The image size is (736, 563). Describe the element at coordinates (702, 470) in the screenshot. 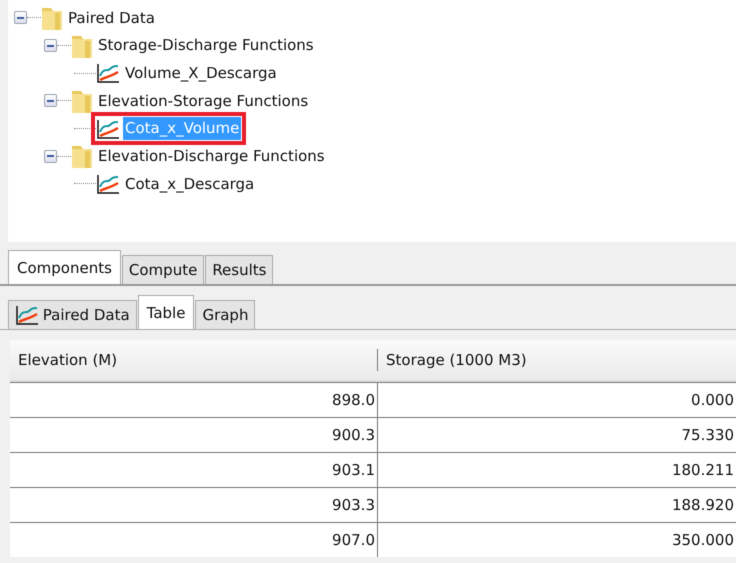

I see `table-cell-text: 180.211` at that location.